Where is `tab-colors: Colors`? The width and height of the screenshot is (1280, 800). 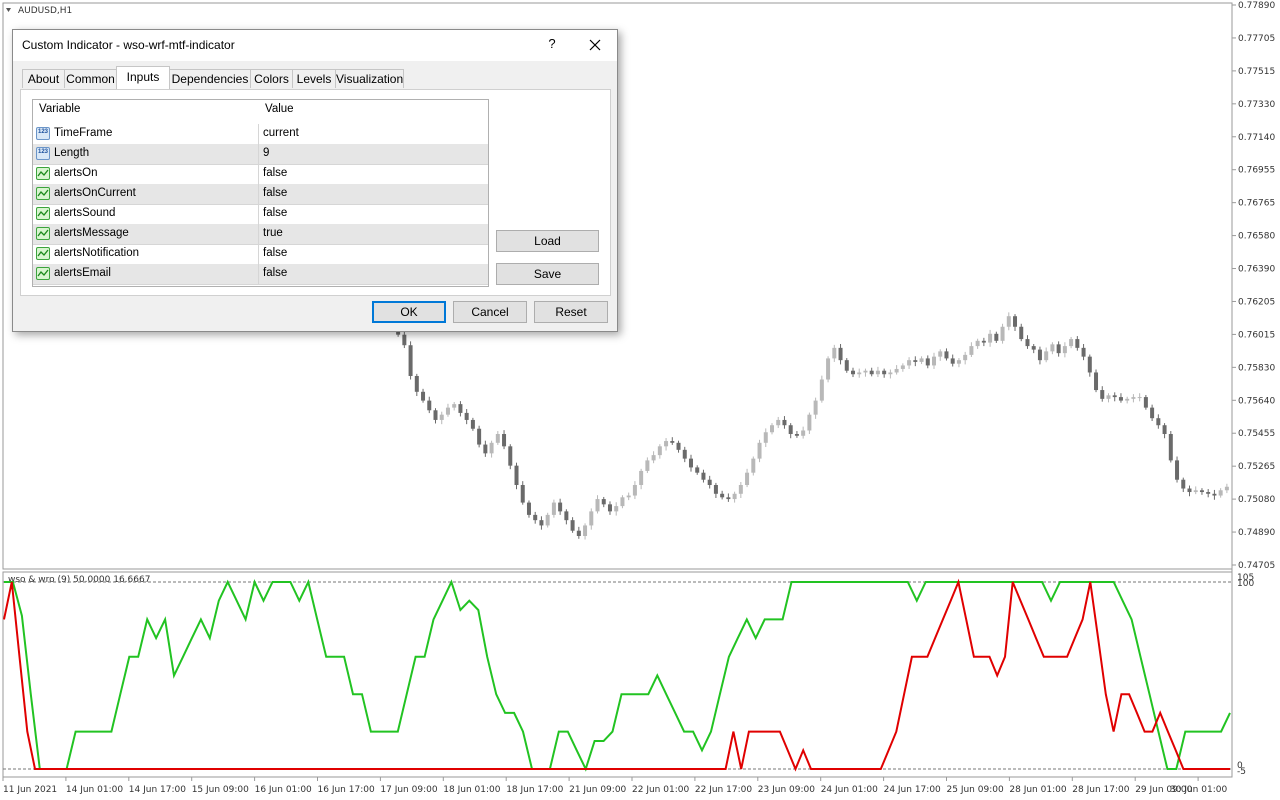
tab-colors: Colors is located at coordinates (271, 78).